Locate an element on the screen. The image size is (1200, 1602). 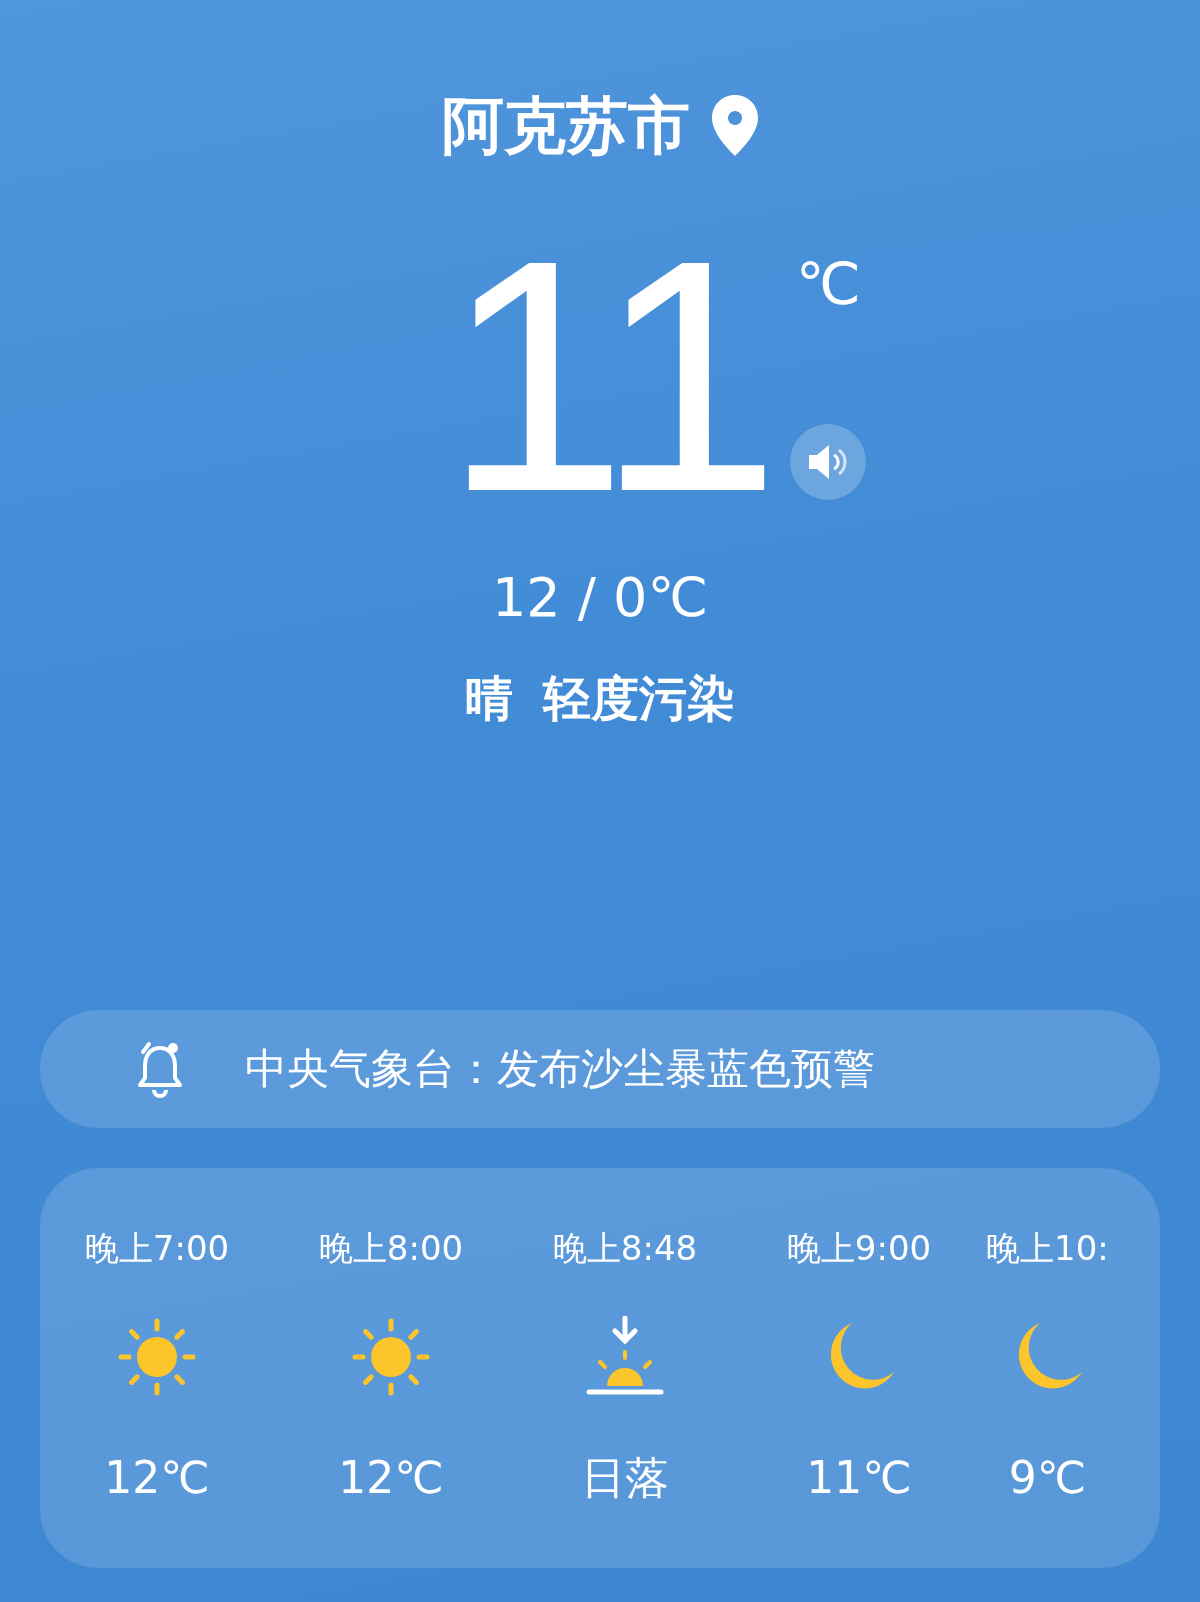
temperature-range: 12 / 0℃ is located at coordinates (600, 598).